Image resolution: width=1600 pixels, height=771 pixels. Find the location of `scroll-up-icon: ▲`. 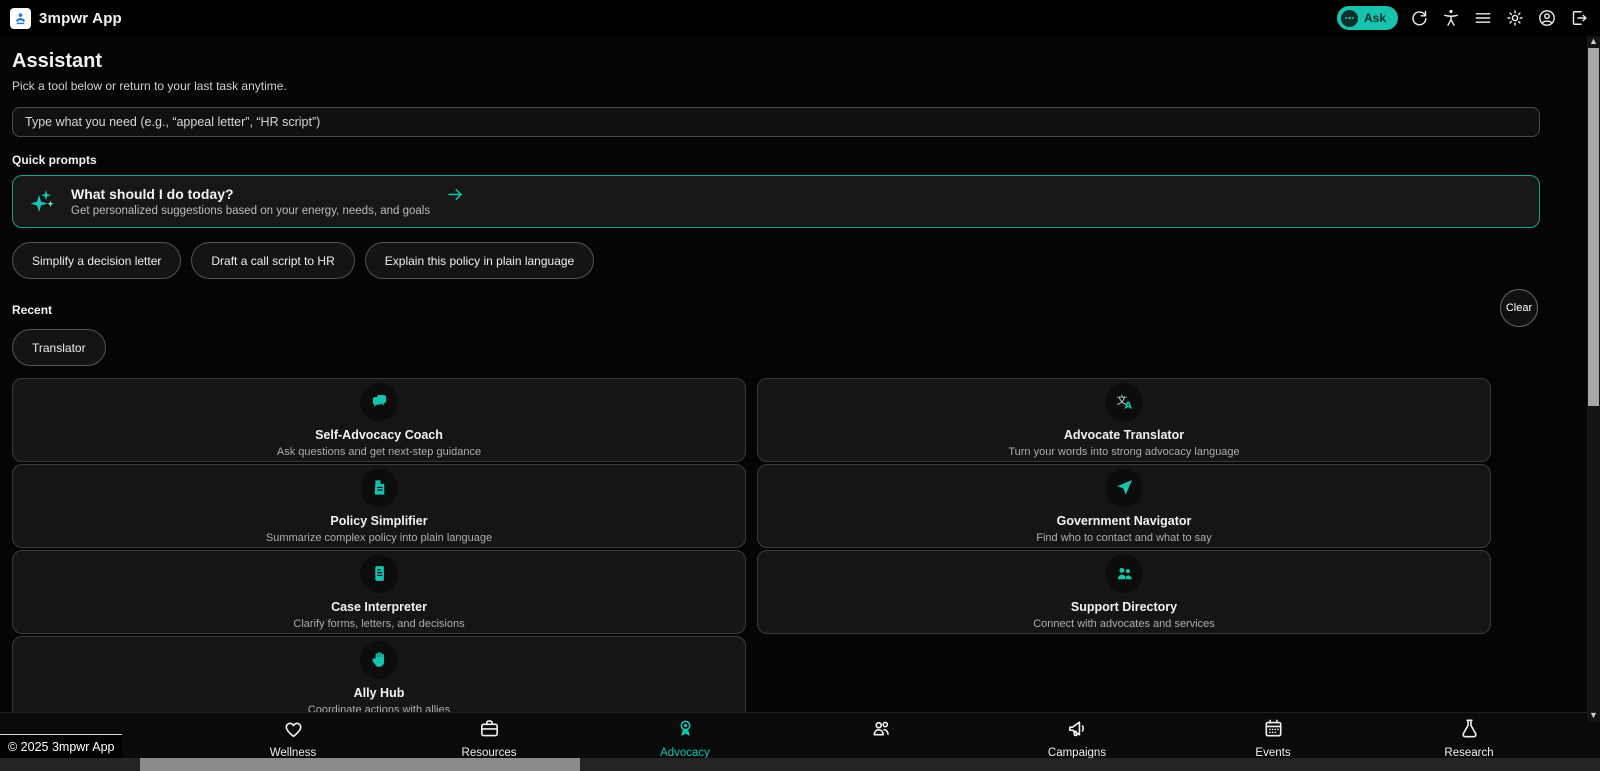

scroll-up-icon: ▲ is located at coordinates (1593, 41).